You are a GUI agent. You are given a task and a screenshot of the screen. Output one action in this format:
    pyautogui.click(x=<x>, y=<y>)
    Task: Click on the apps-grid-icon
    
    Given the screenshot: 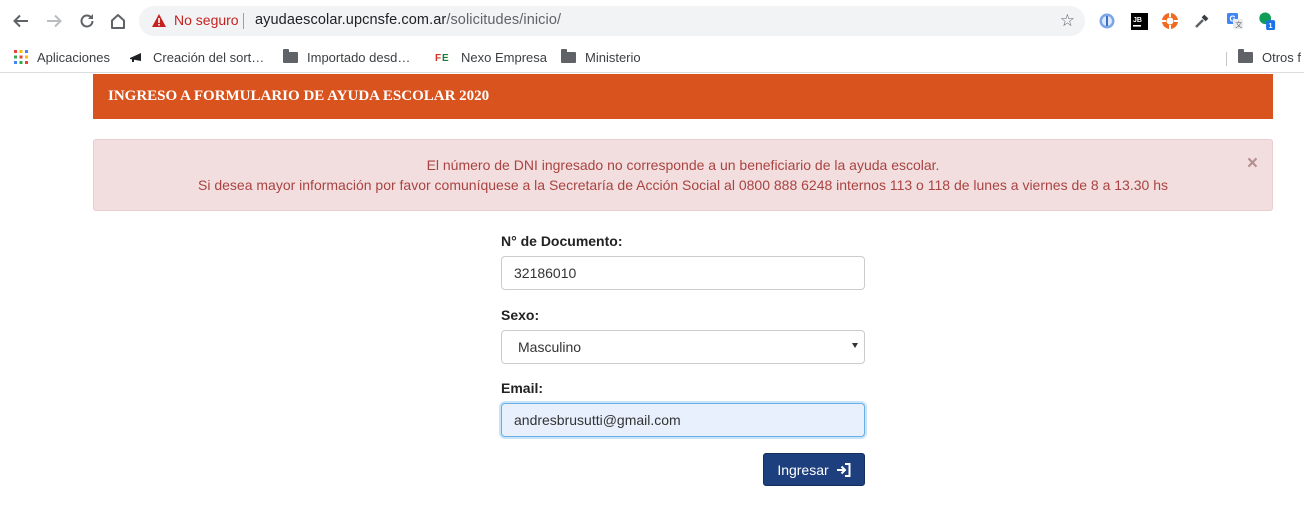 What is the action you would take?
    pyautogui.click(x=21, y=57)
    